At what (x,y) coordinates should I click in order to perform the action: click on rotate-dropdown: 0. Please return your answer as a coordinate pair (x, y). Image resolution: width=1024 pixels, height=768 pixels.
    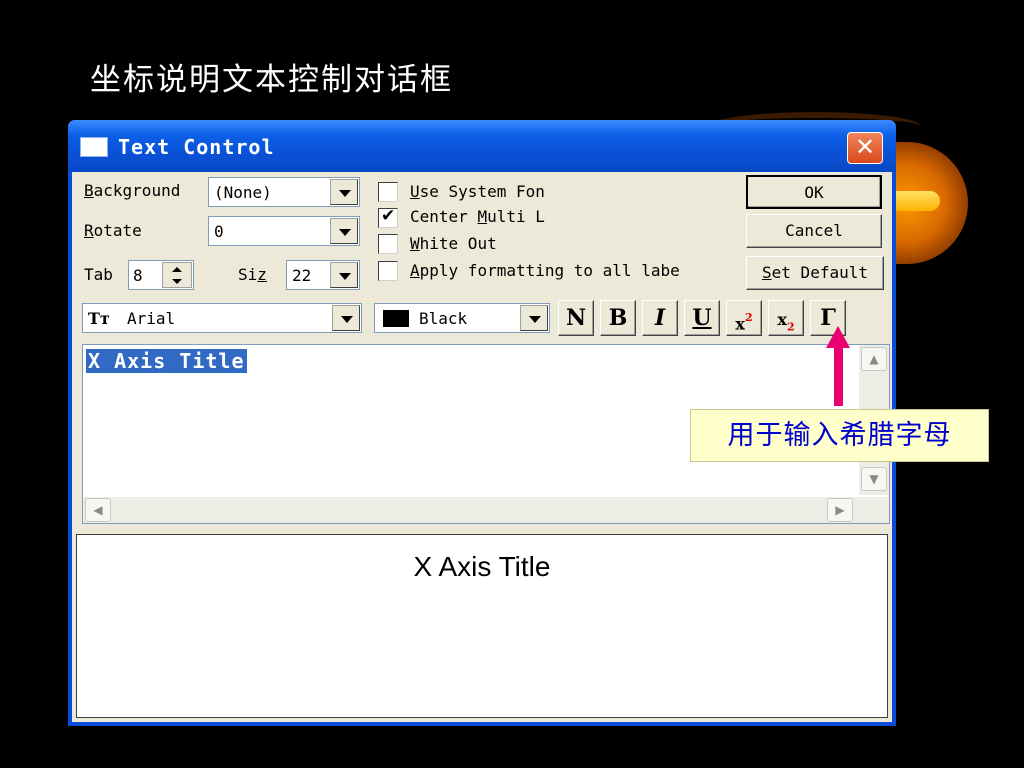
    Looking at the image, I should click on (284, 231).